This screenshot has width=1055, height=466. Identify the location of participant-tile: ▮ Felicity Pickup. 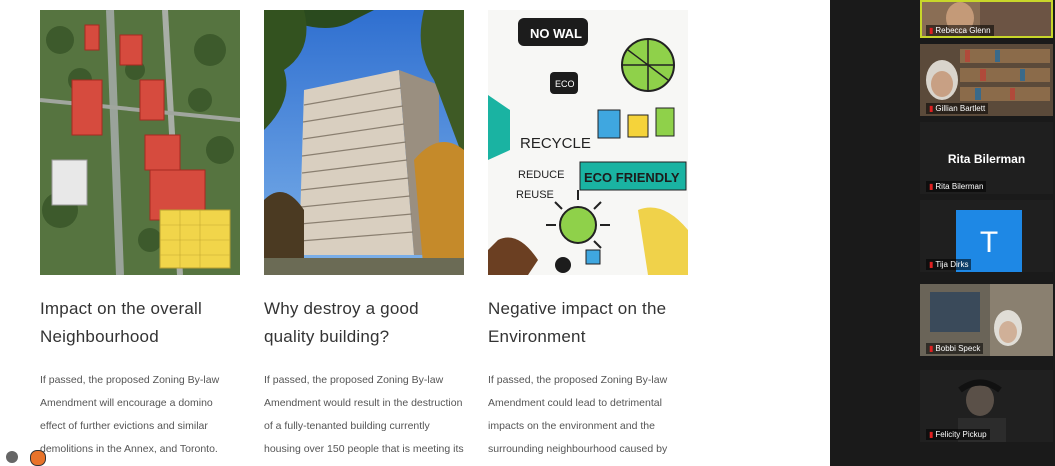
(986, 406).